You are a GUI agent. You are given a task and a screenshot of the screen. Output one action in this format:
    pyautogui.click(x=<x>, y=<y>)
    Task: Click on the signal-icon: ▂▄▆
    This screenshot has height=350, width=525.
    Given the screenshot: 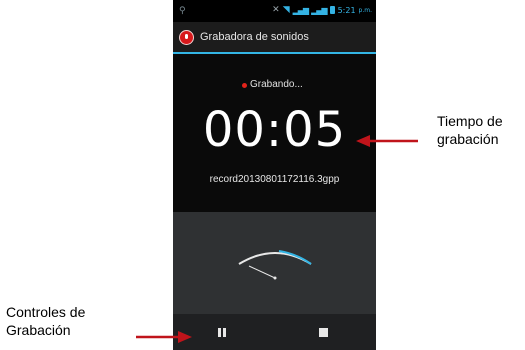 What is the action you would take?
    pyautogui.click(x=301, y=10)
    